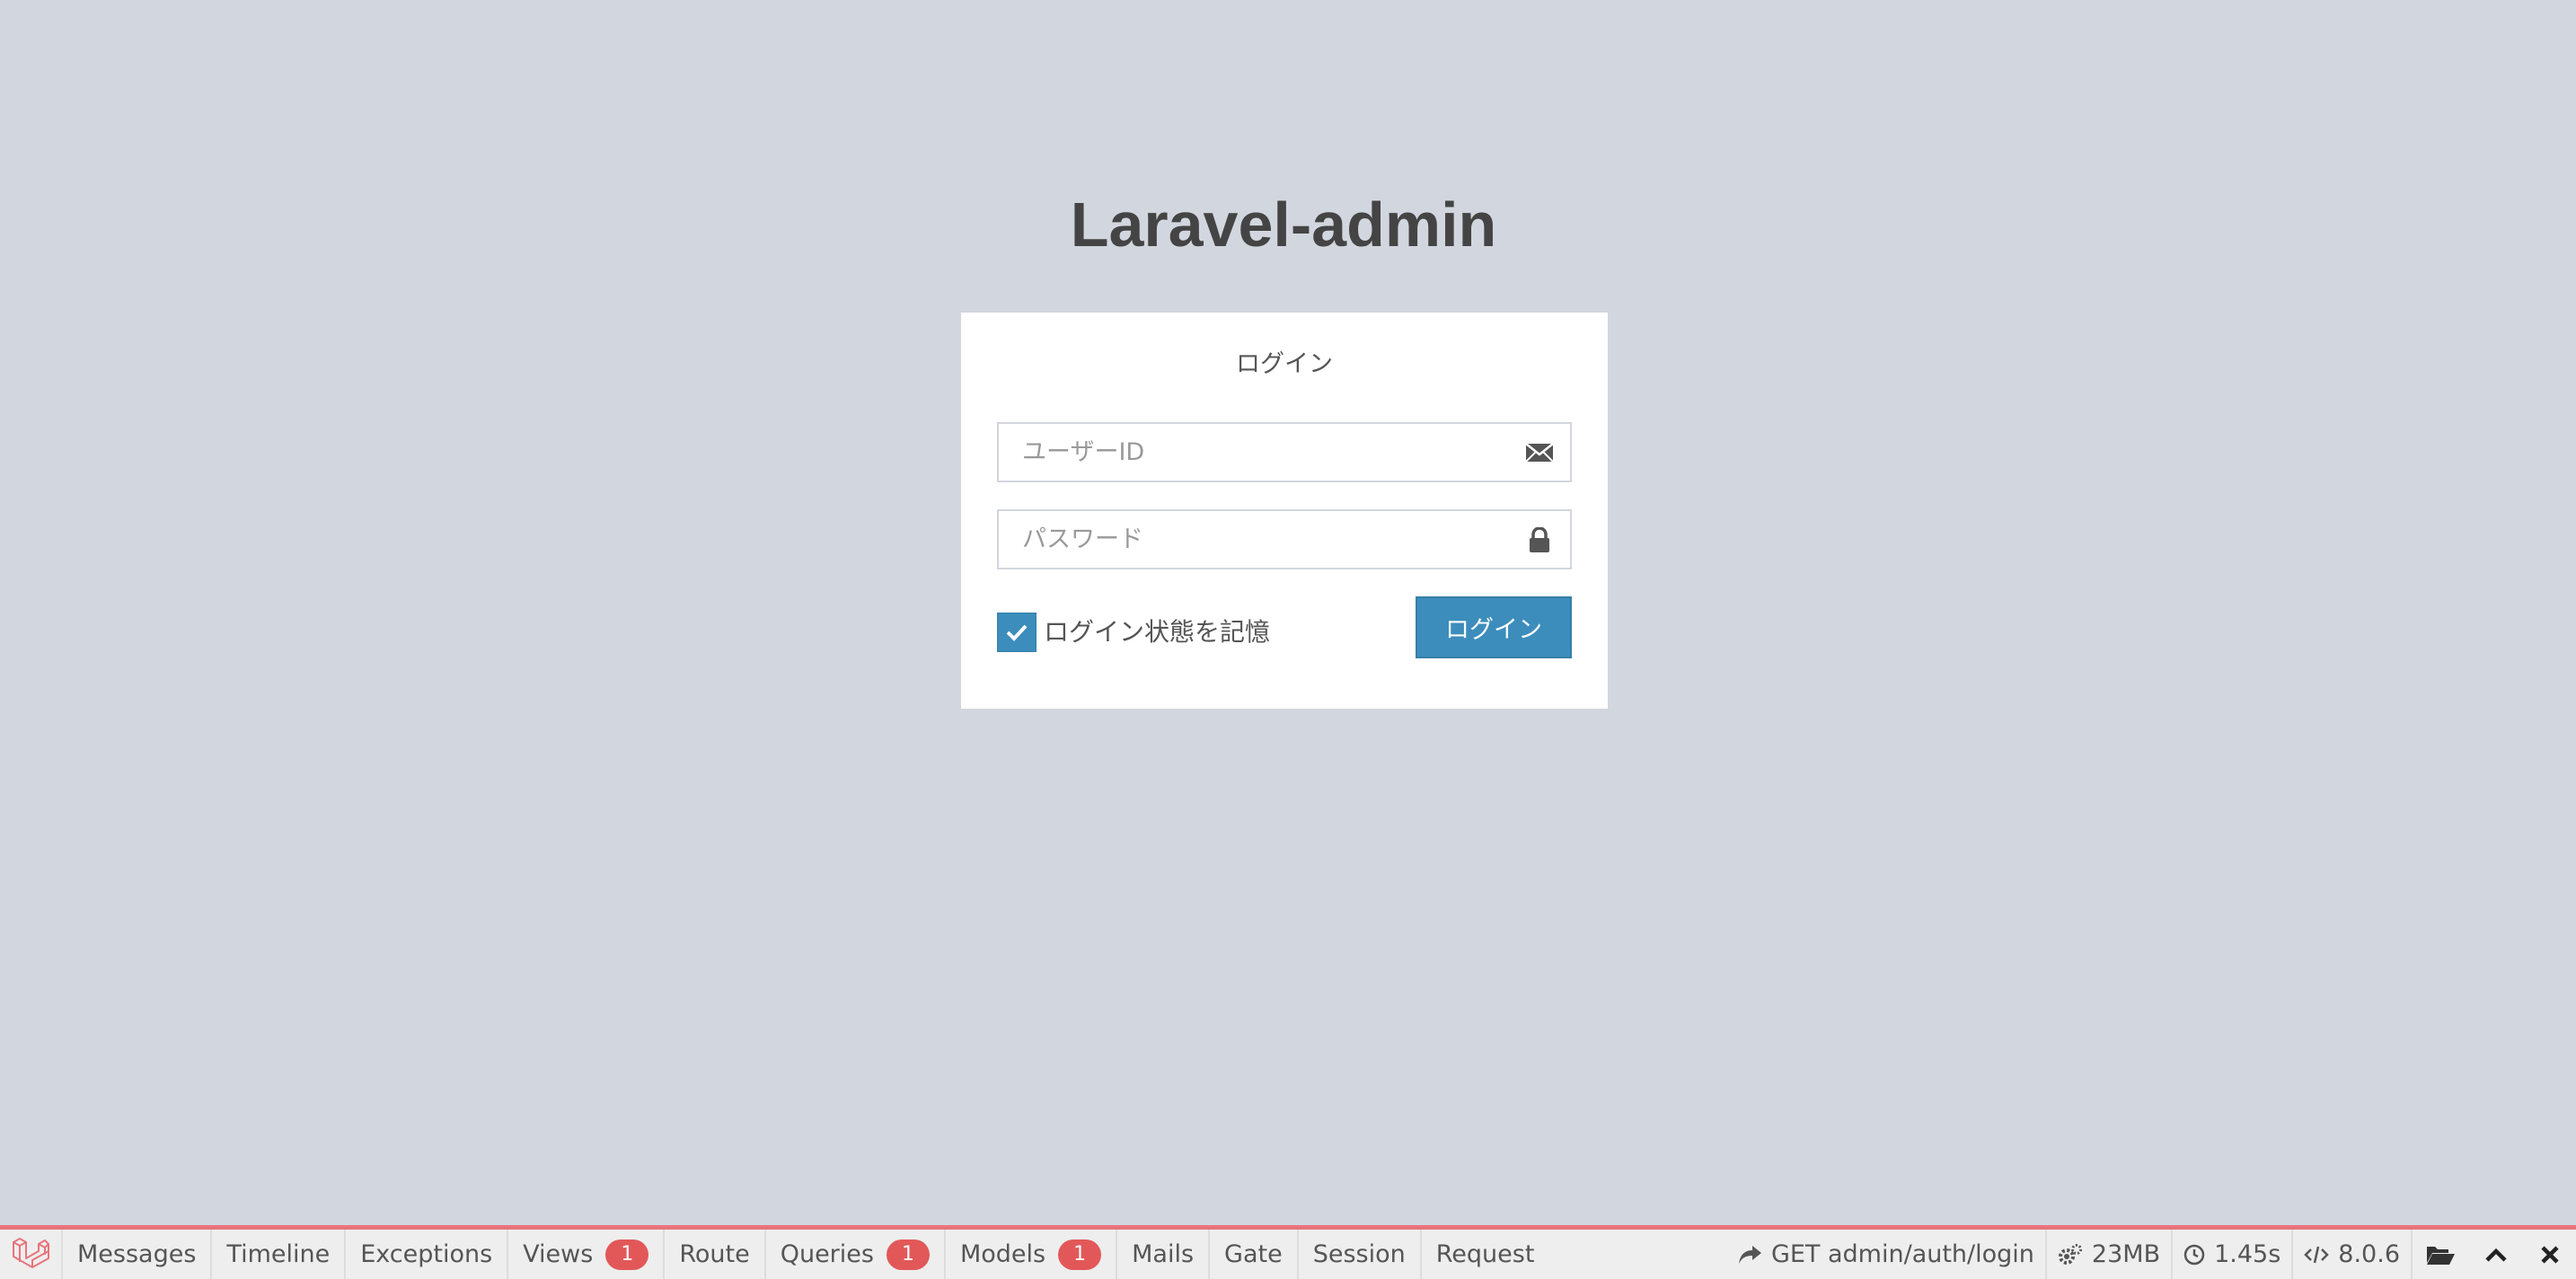 The width and height of the screenshot is (2576, 1279). Describe the element at coordinates (1637, 1255) in the screenshot. I see `debugbar-spacer` at that location.